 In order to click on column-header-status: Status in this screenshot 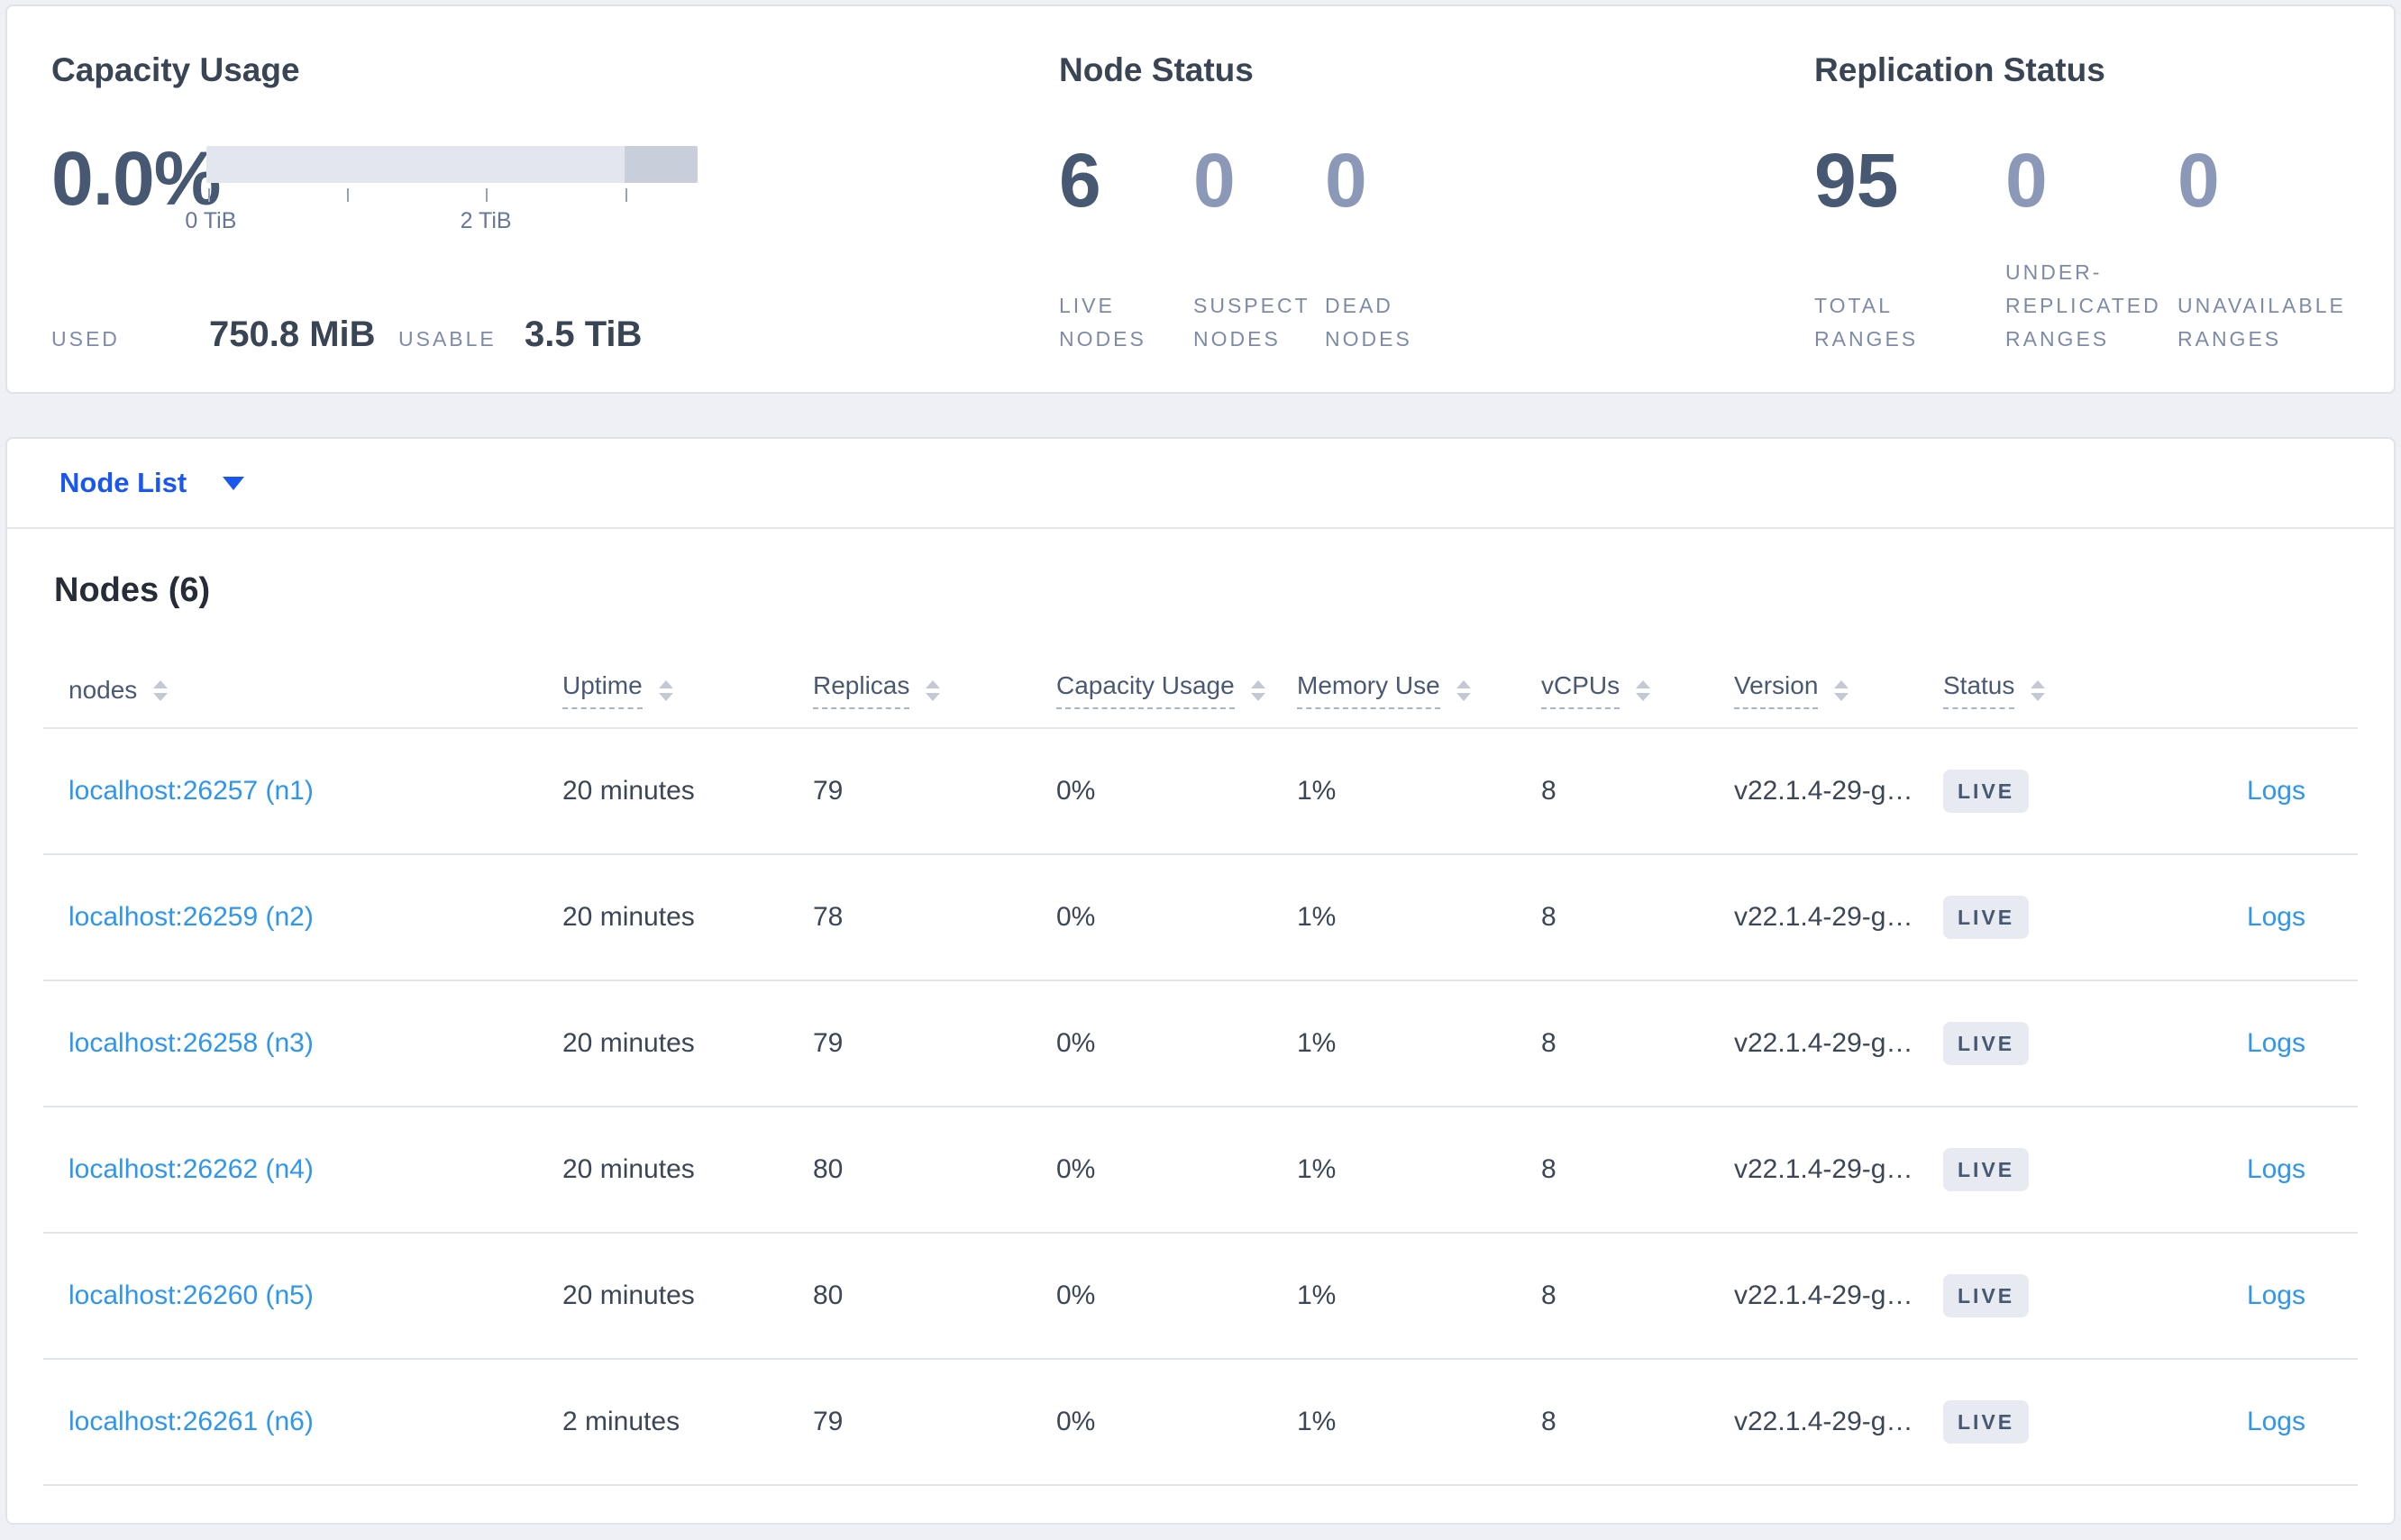, I will do `click(2055, 690)`.